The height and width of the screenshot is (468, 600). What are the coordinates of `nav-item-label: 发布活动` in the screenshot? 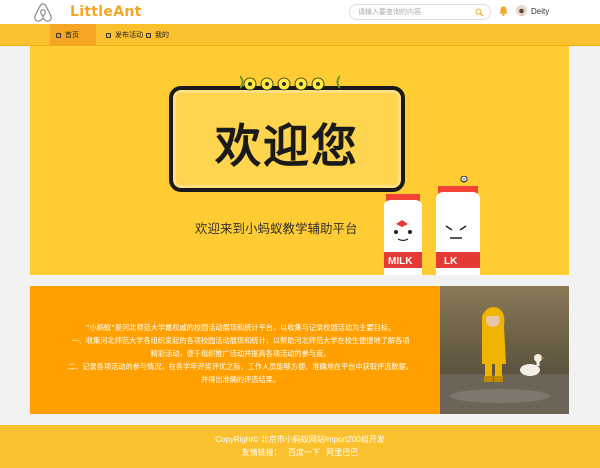 It's located at (129, 35).